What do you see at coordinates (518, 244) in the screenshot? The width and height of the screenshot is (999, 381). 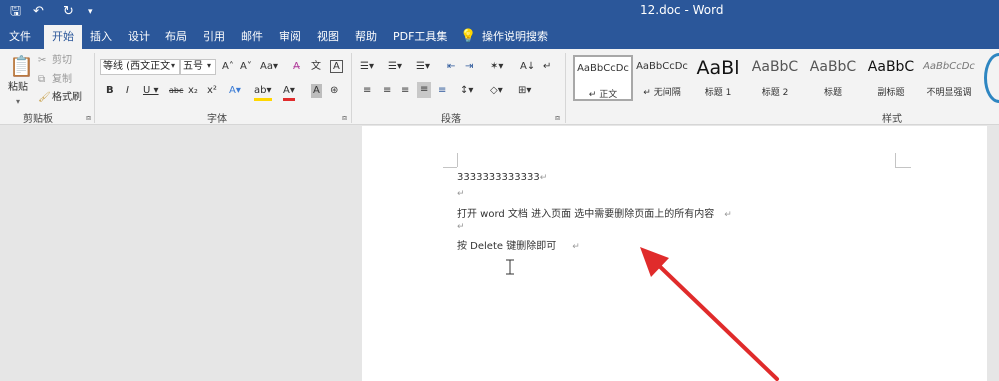 I see `document-line: 按 Delete 键删除即可 ↵` at bounding box center [518, 244].